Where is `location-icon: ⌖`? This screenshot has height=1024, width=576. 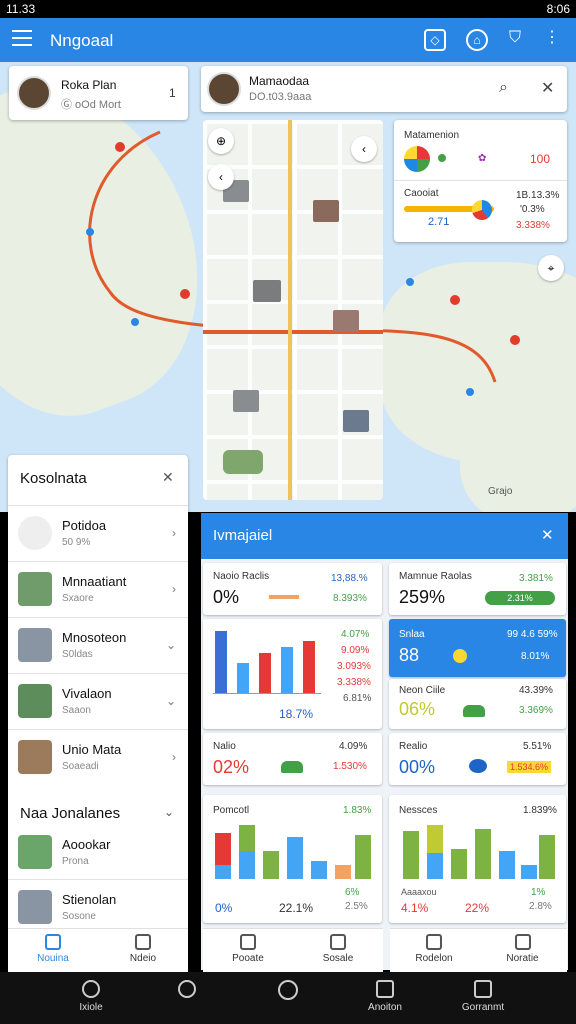
location-icon: ⌖ is located at coordinates (551, 268).